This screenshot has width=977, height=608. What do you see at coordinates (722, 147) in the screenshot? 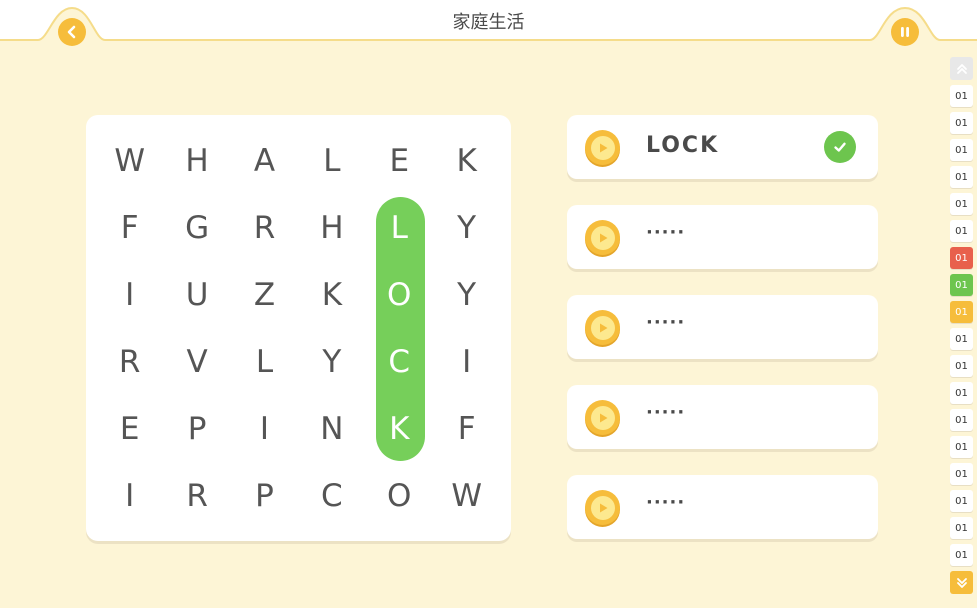
I see `word-card: LOCK` at bounding box center [722, 147].